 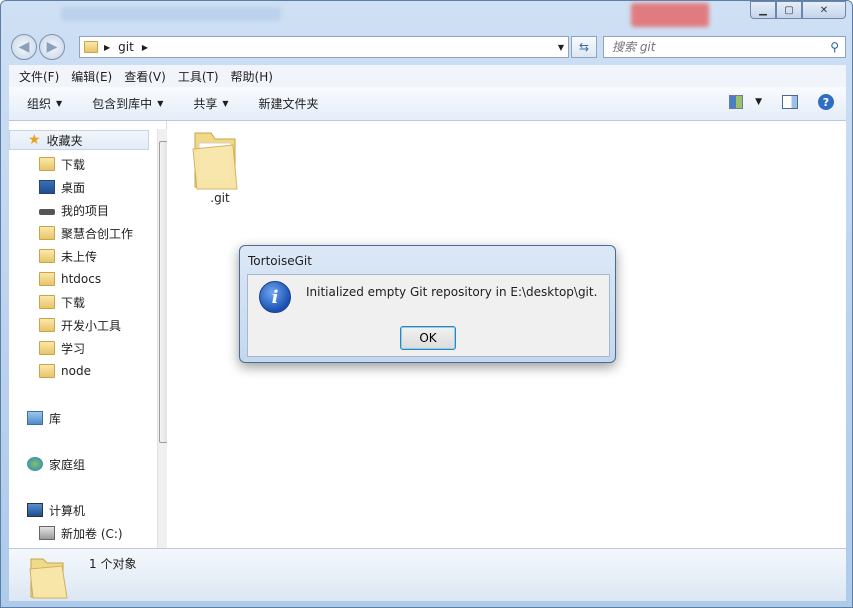 I want to click on new-folder-button: 新建文件夹, so click(x=289, y=103).